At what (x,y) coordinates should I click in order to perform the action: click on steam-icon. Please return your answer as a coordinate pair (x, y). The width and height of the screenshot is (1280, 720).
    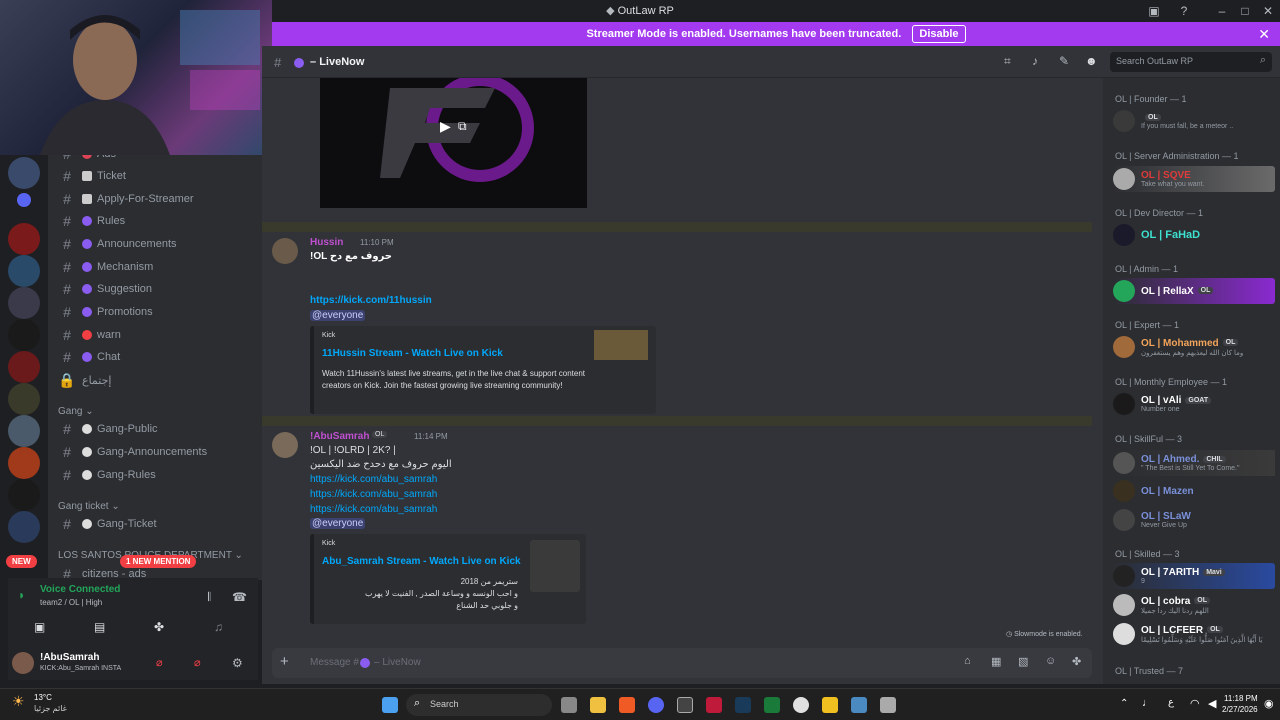
    Looking at the image, I should click on (743, 705).